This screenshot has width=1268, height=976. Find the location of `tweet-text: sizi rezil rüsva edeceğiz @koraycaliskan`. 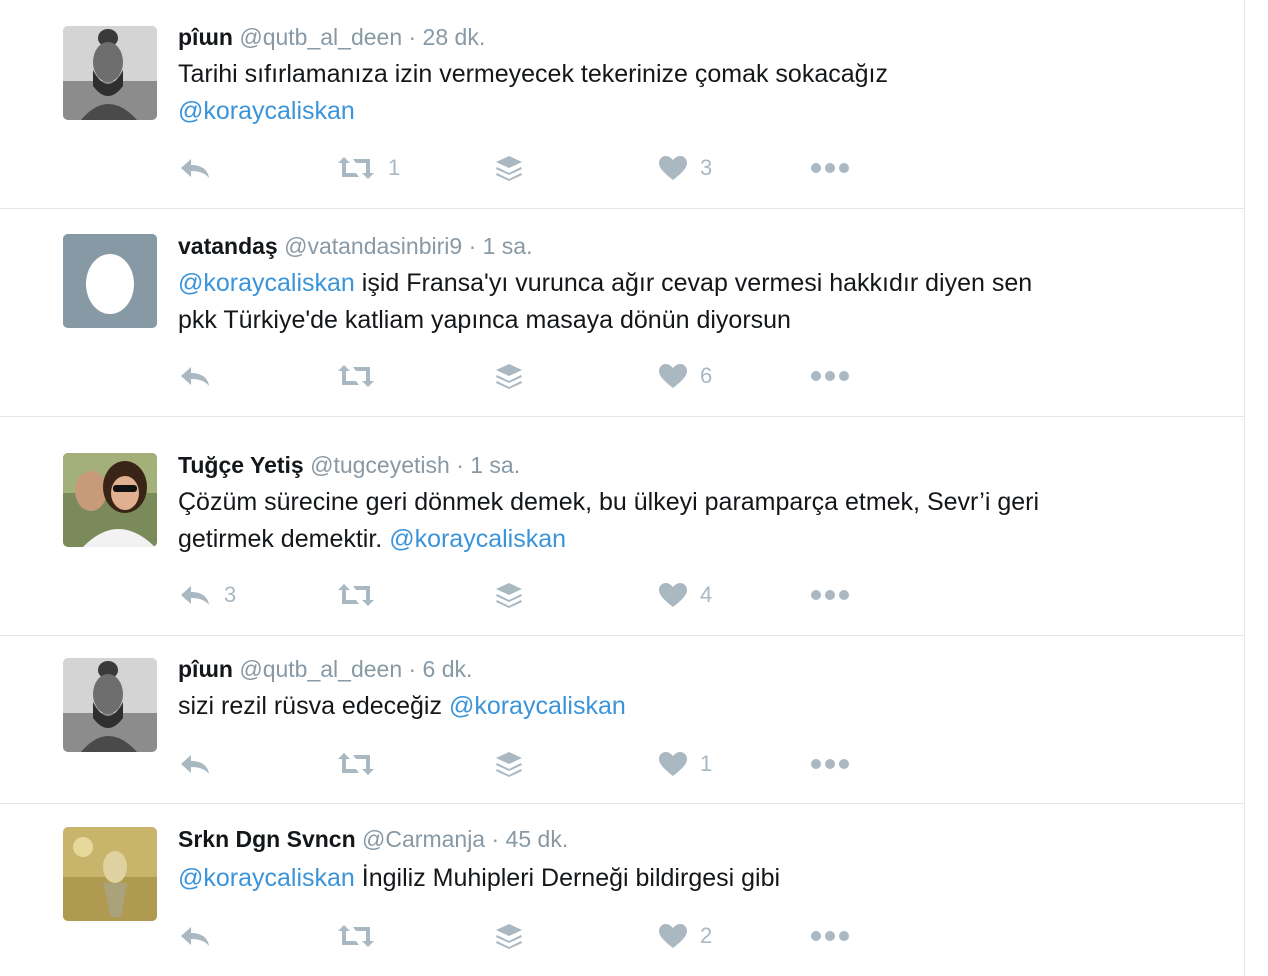

tweet-text: sizi rezil rüsva edeceğiz @koraycaliskan is located at coordinates (678, 706).